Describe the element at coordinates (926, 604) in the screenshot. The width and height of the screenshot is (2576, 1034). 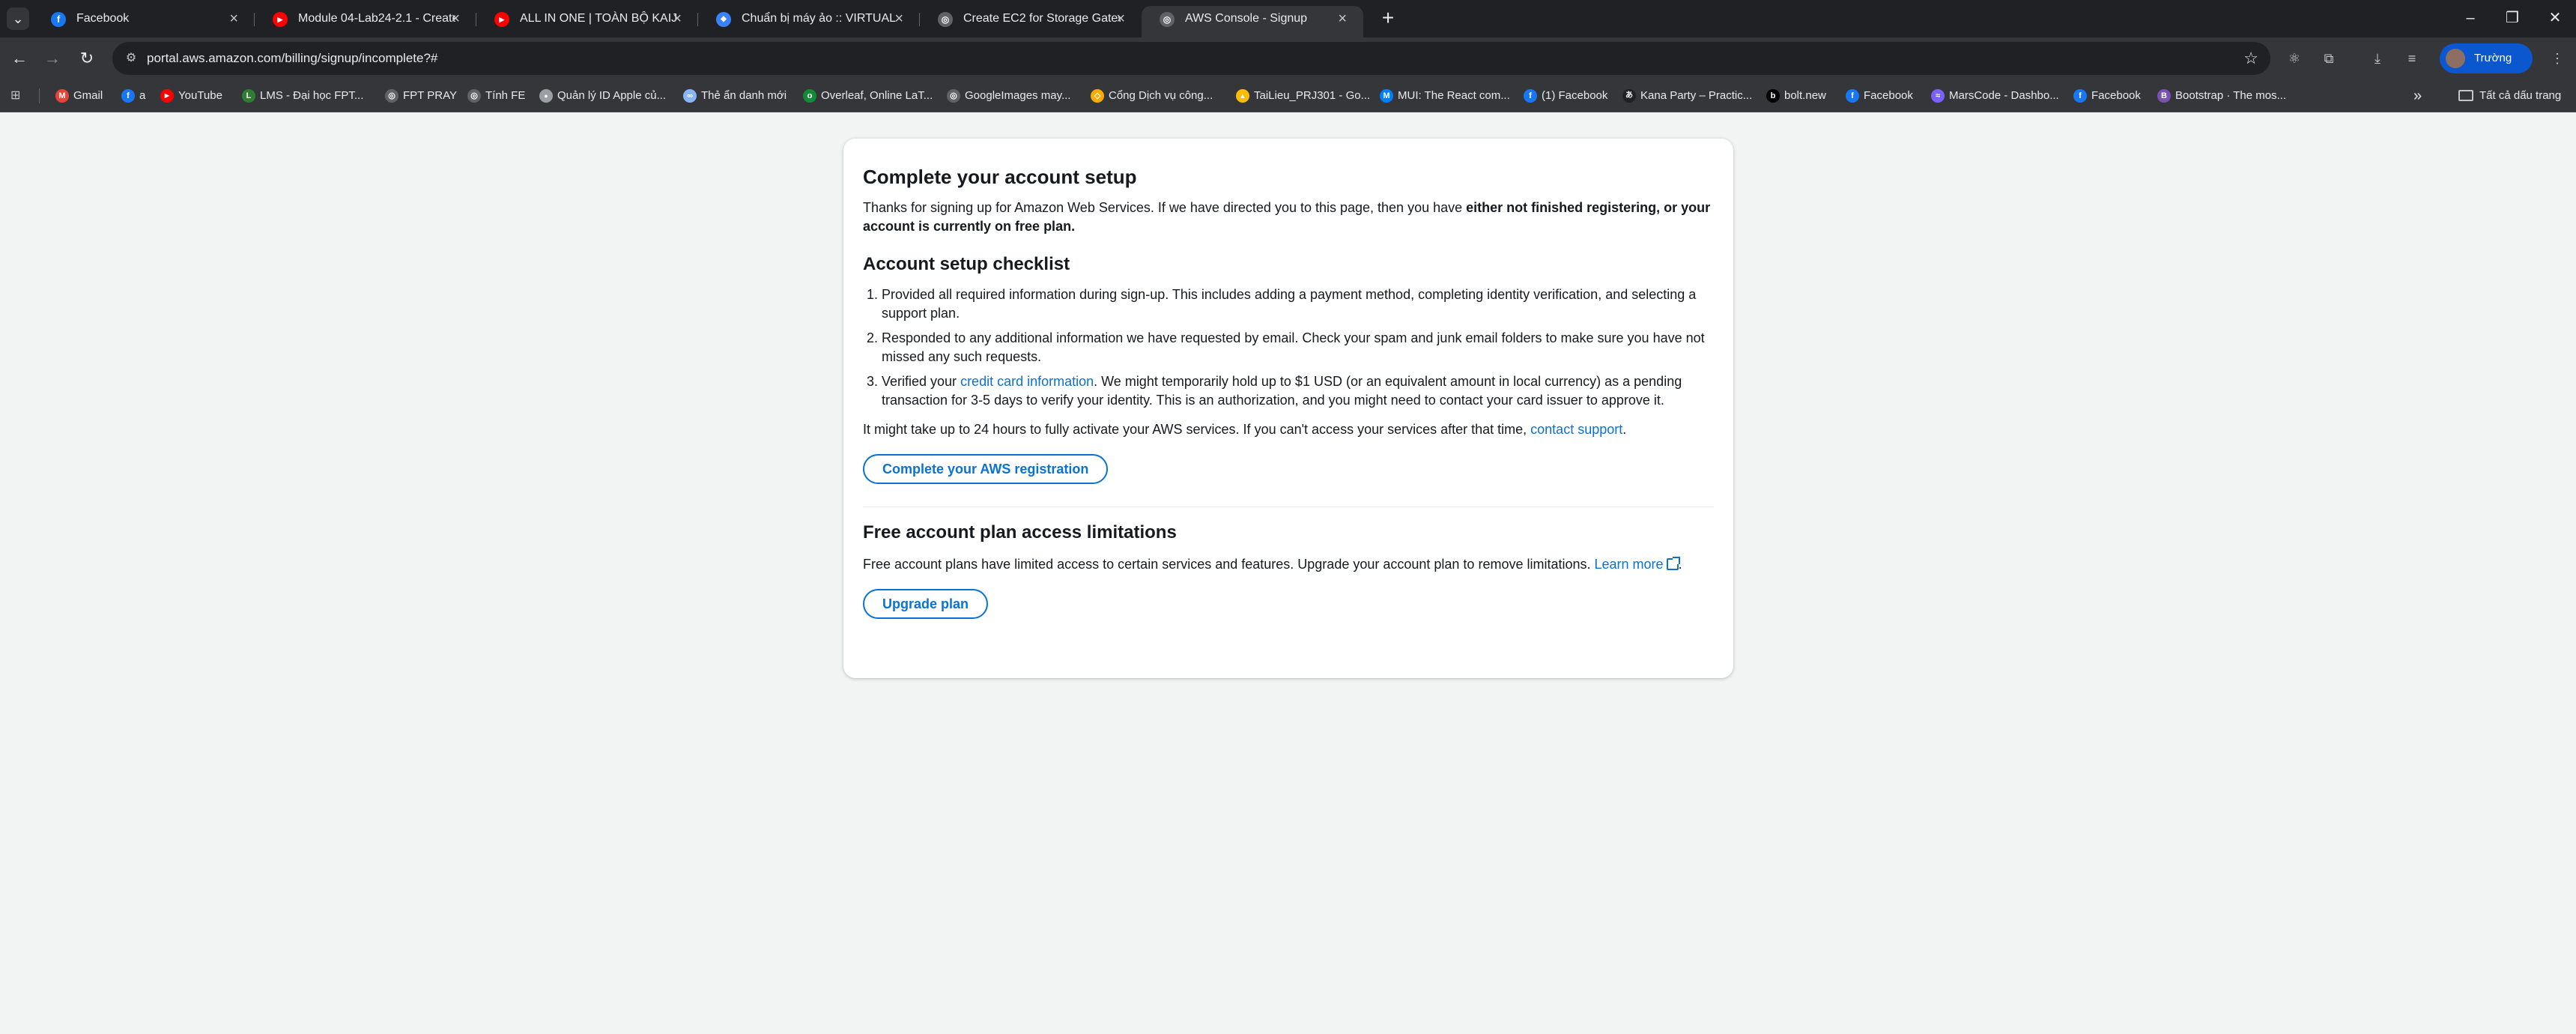
I see `upgrade-plan-button: Upgrade plan` at that location.